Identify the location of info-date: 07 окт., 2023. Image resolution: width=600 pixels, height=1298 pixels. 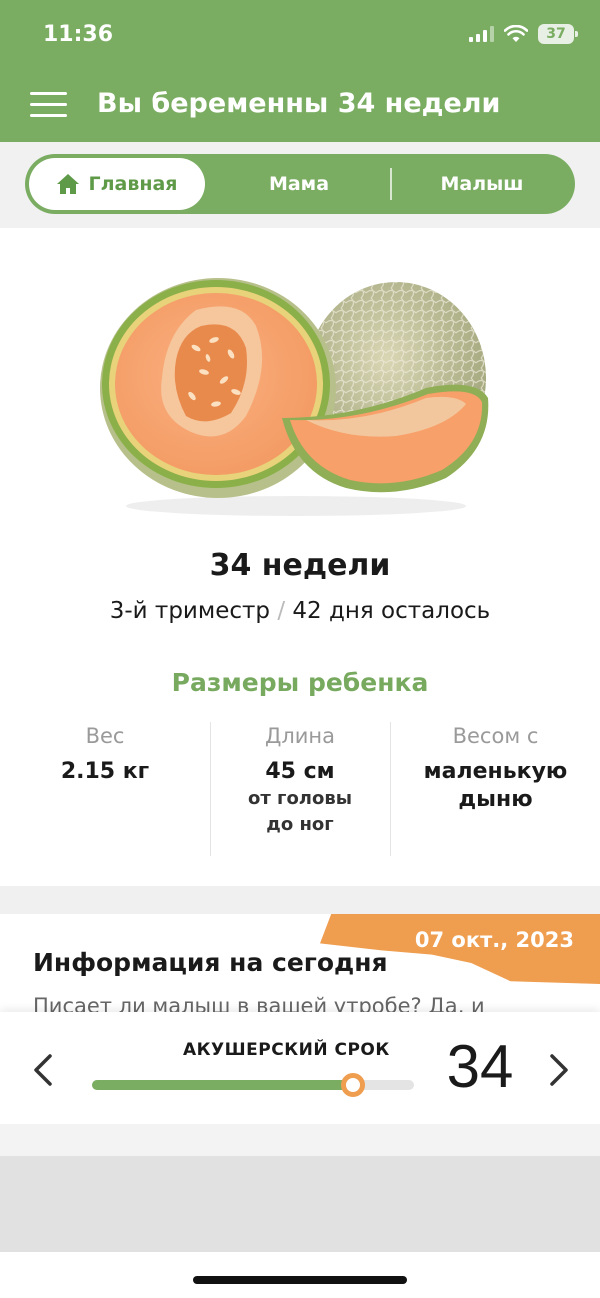
(494, 940).